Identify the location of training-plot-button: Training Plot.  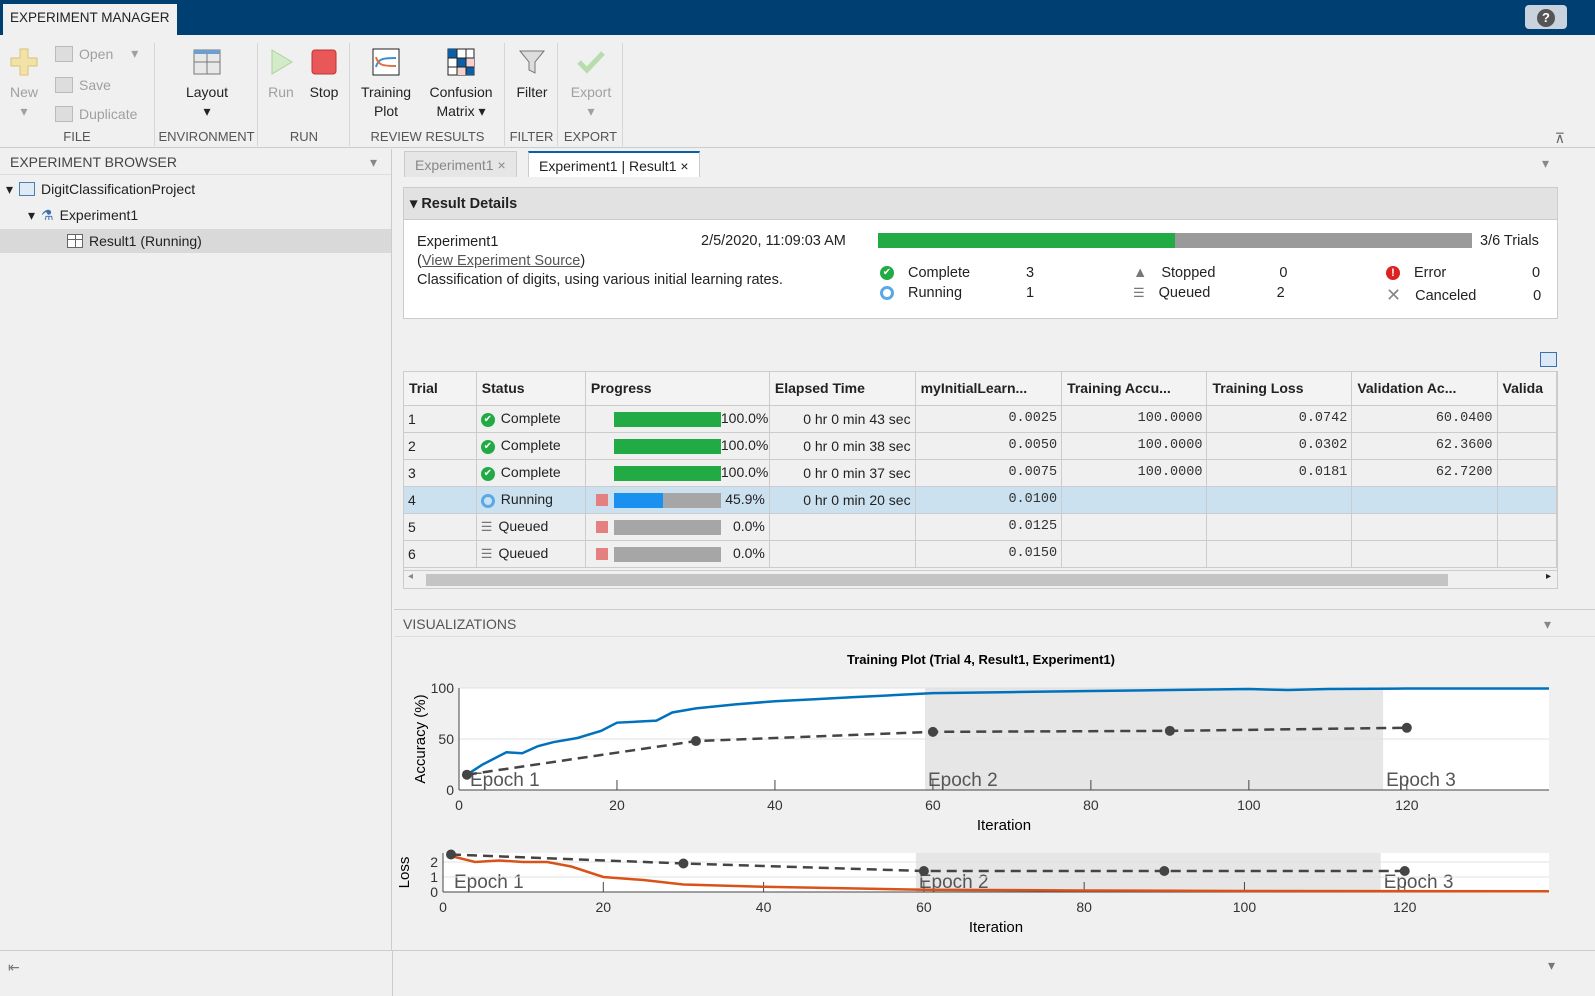
(386, 84).